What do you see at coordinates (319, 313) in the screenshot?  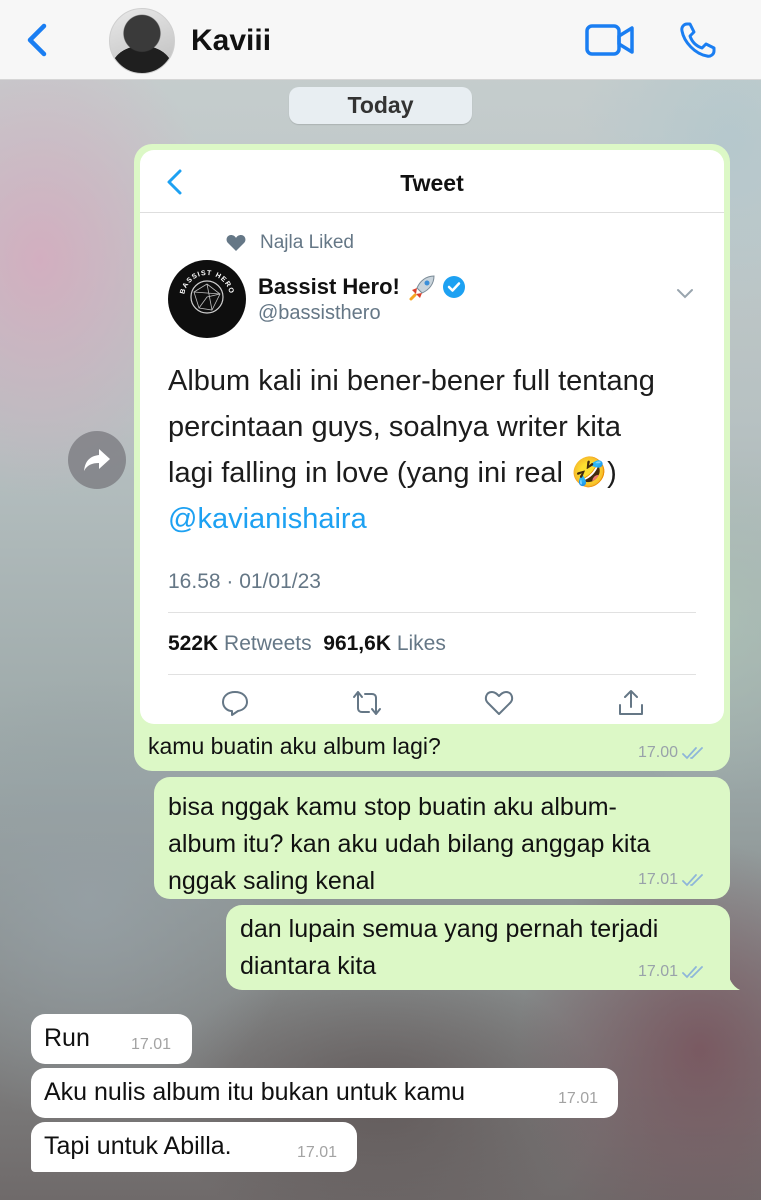 I see `tweet-handle: @bassisthero` at bounding box center [319, 313].